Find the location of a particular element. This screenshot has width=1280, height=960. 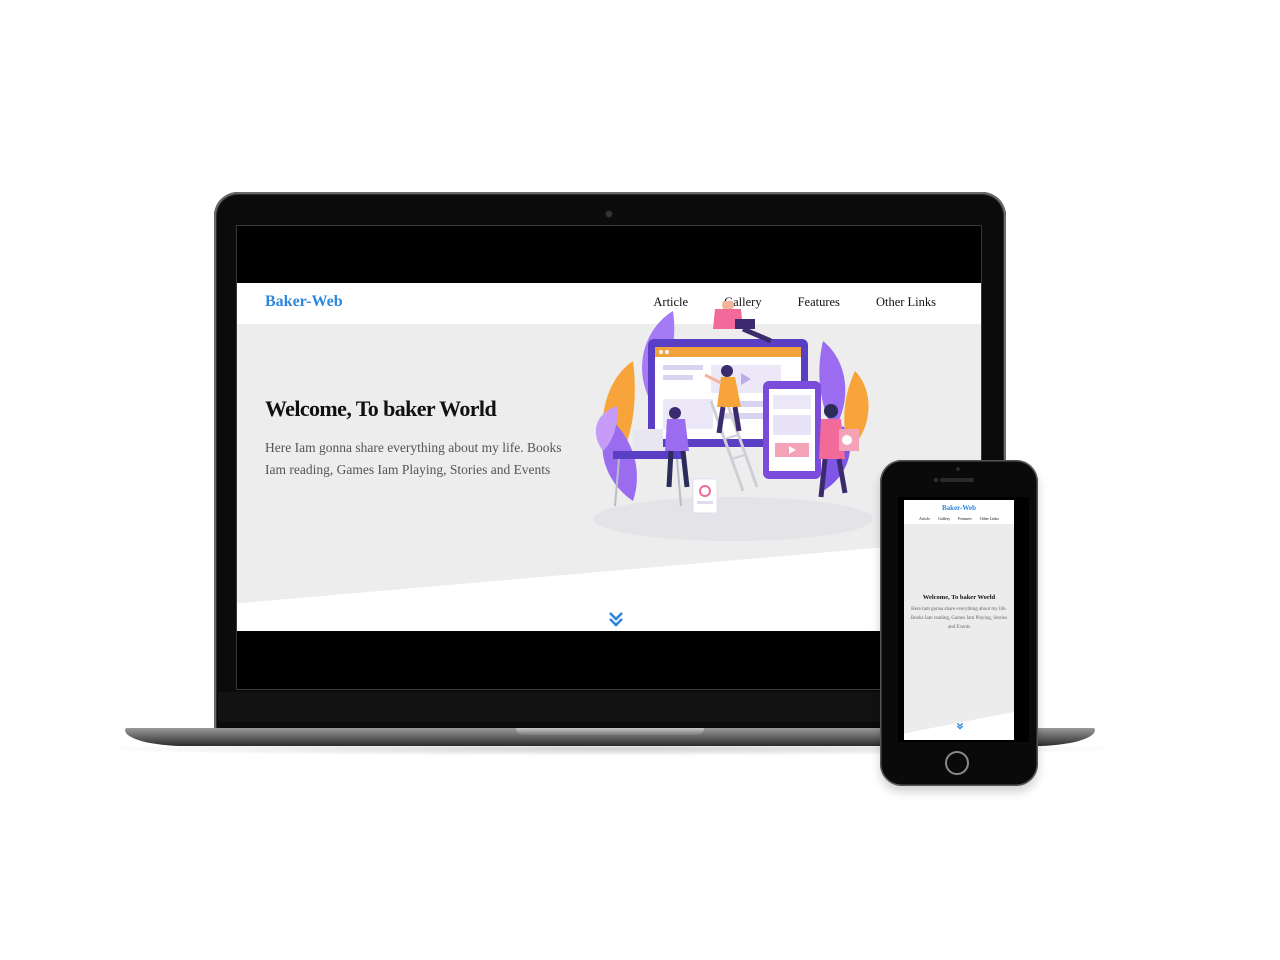

mobile-double-chevron-down-icon is located at coordinates (960, 726).